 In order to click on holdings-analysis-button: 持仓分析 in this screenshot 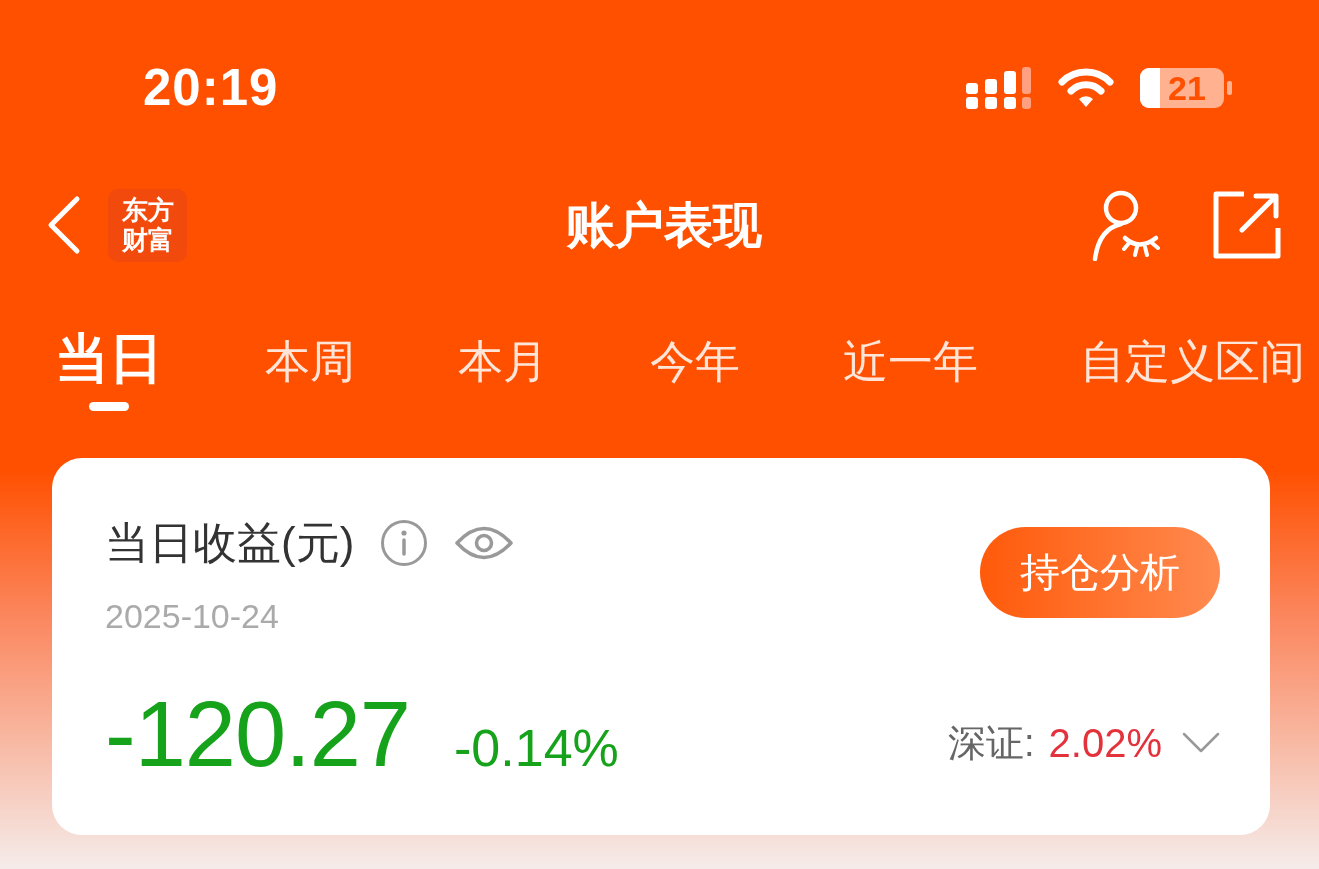, I will do `click(1100, 572)`.